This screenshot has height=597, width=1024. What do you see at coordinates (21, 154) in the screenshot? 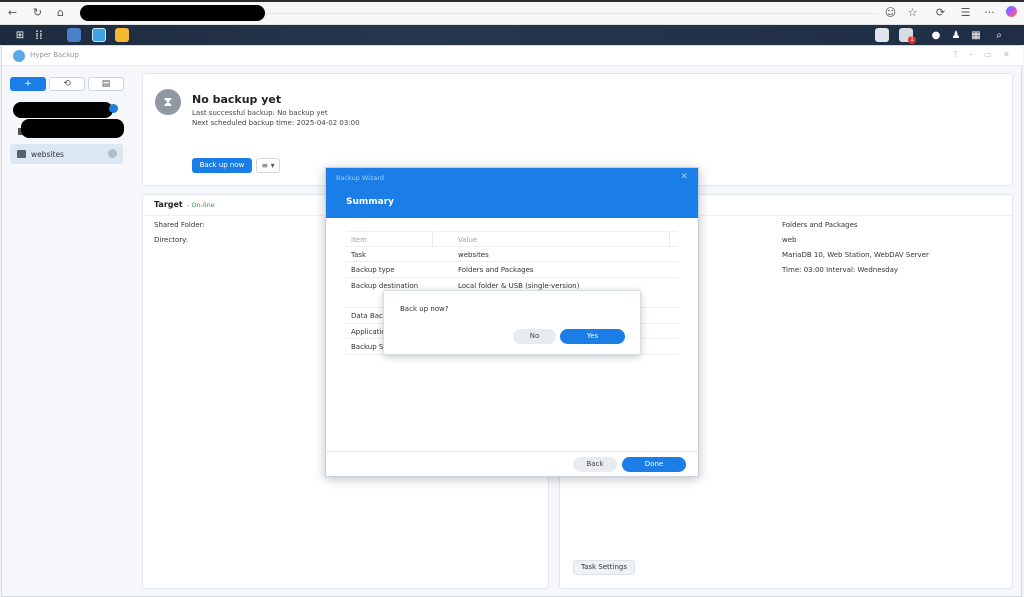
I see `folder-package-icon` at bounding box center [21, 154].